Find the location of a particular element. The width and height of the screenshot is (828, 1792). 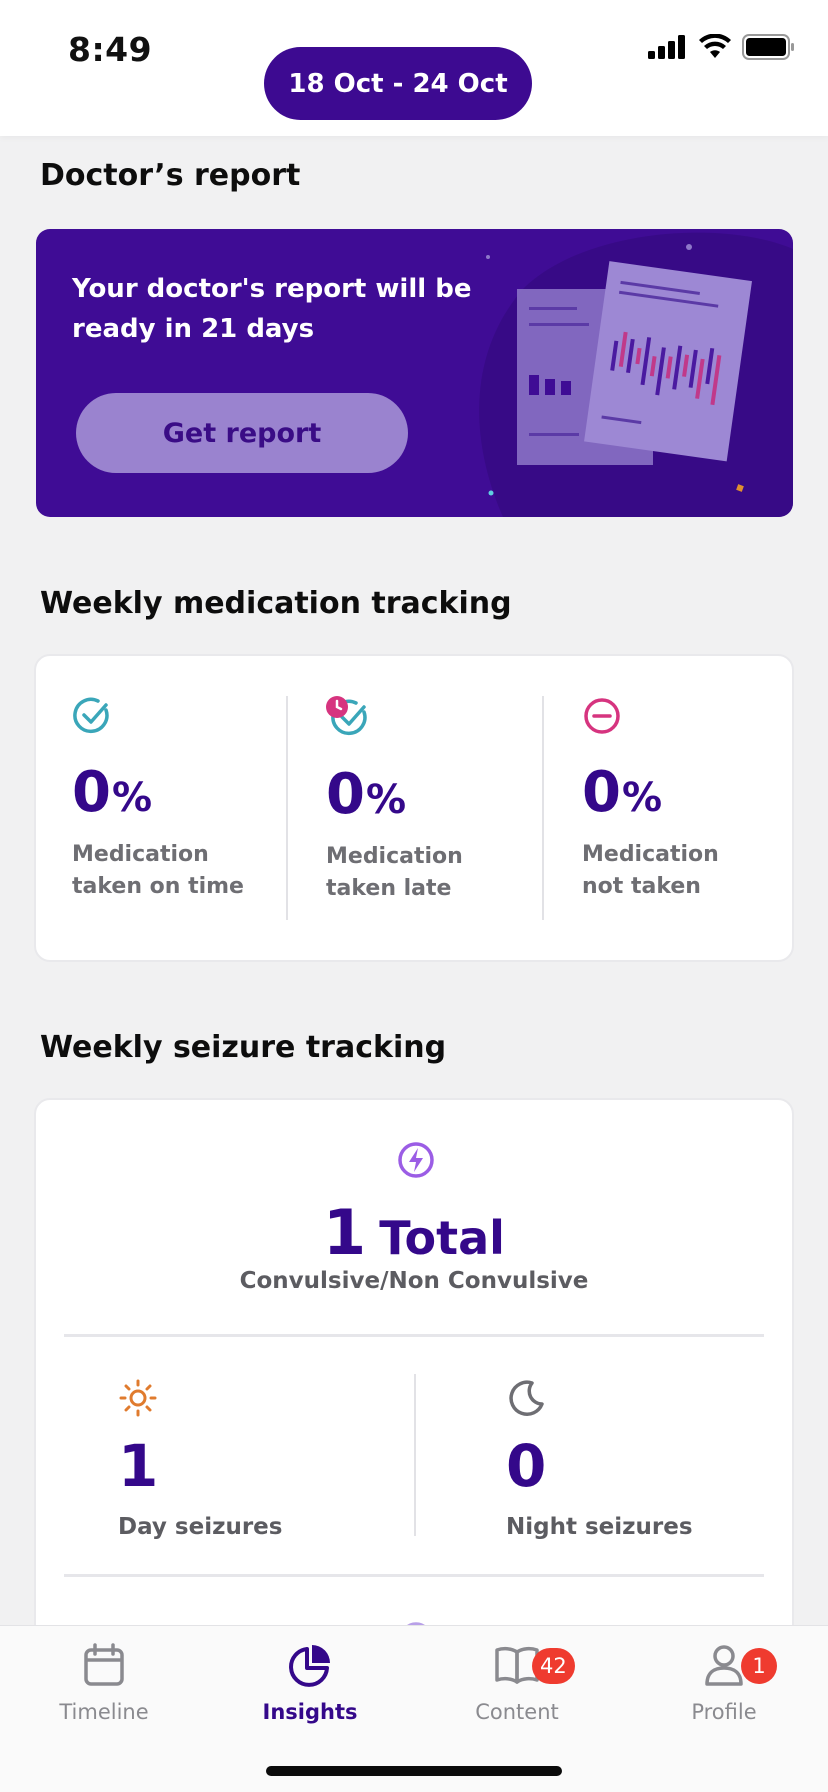

status-icons is located at coordinates (722, 47).